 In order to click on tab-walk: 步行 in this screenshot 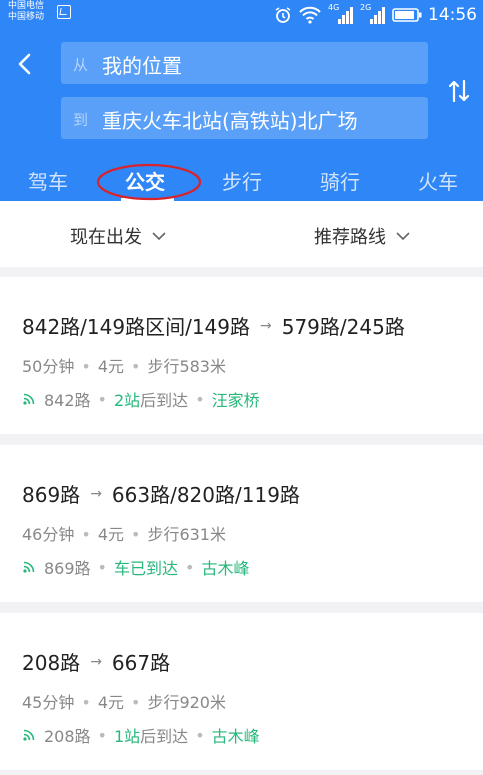, I will do `click(242, 180)`.